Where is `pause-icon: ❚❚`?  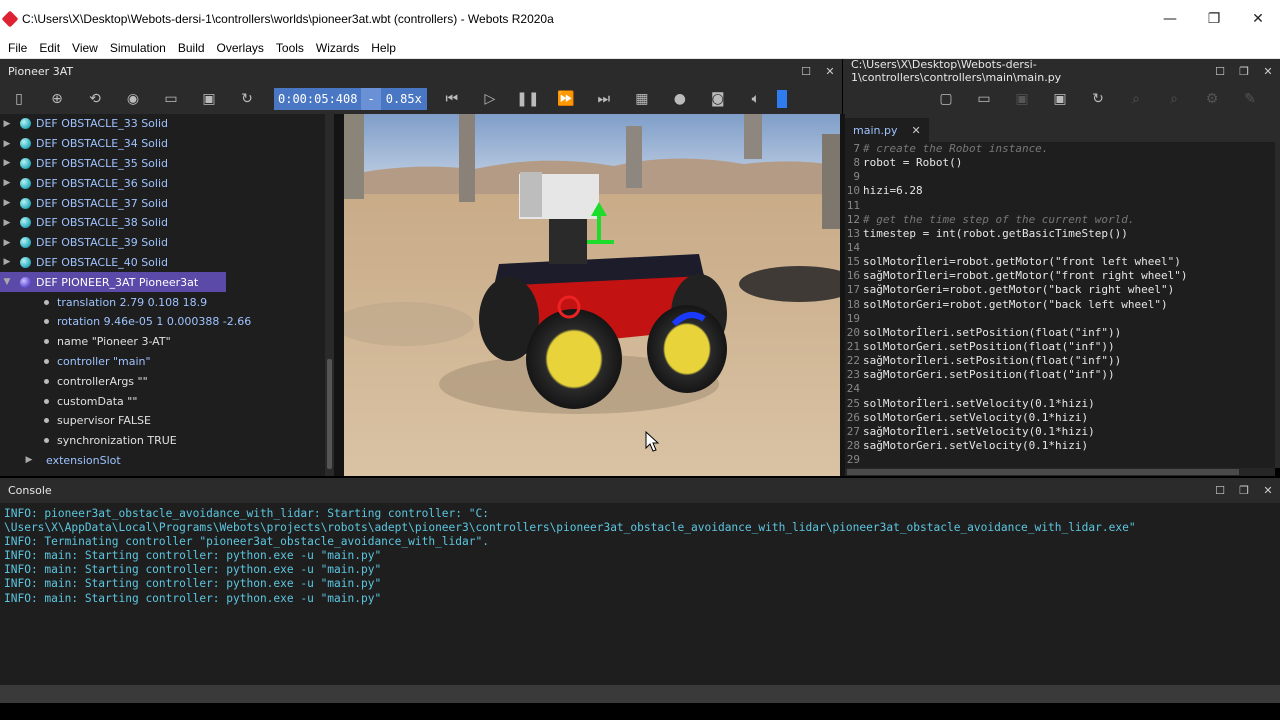 pause-icon: ❚❚ is located at coordinates (528, 99).